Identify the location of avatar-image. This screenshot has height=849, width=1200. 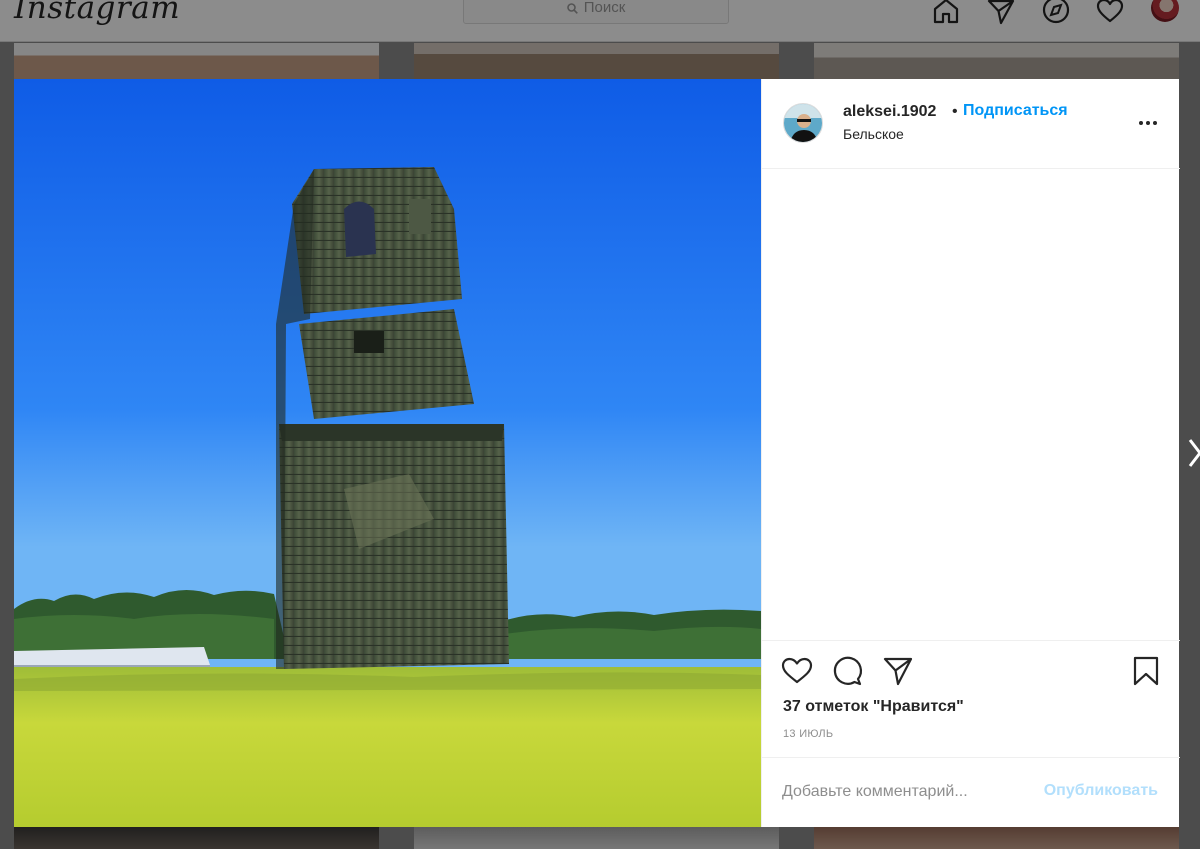
(803, 123).